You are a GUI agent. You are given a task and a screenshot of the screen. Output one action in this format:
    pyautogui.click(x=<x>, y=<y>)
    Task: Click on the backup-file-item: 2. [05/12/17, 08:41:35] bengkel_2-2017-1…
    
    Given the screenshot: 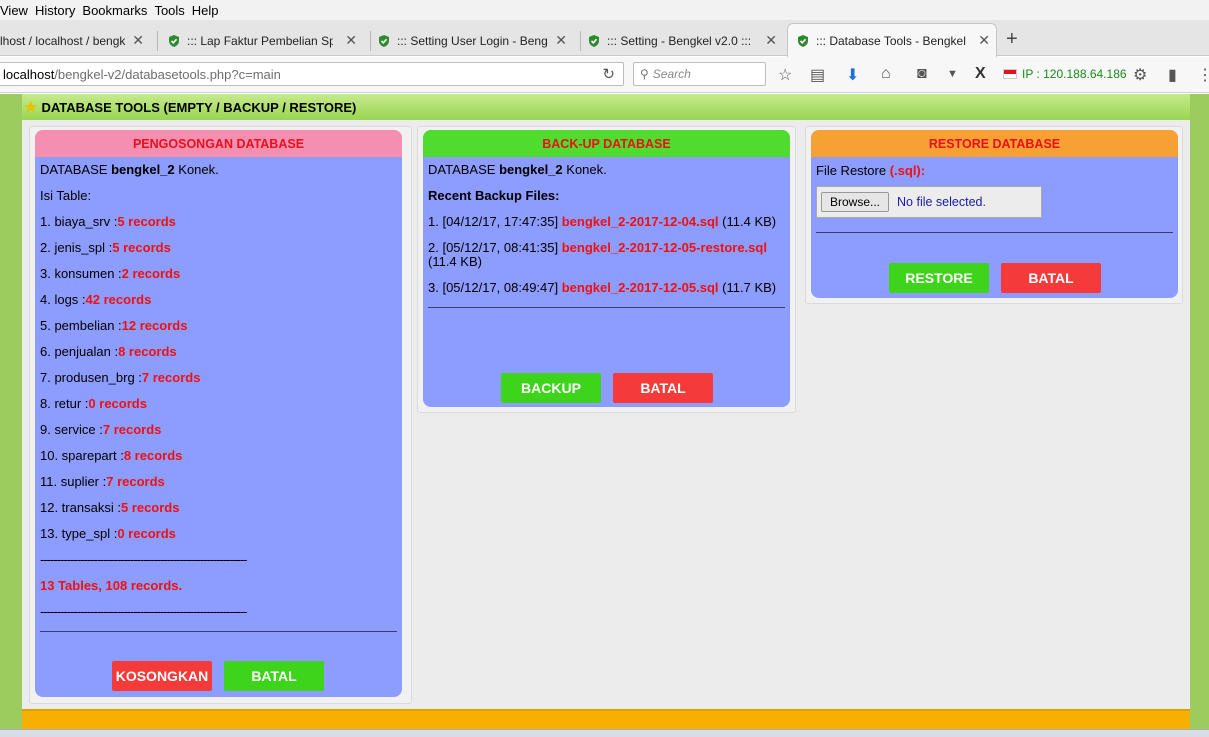 What is the action you would take?
    pyautogui.click(x=606, y=255)
    